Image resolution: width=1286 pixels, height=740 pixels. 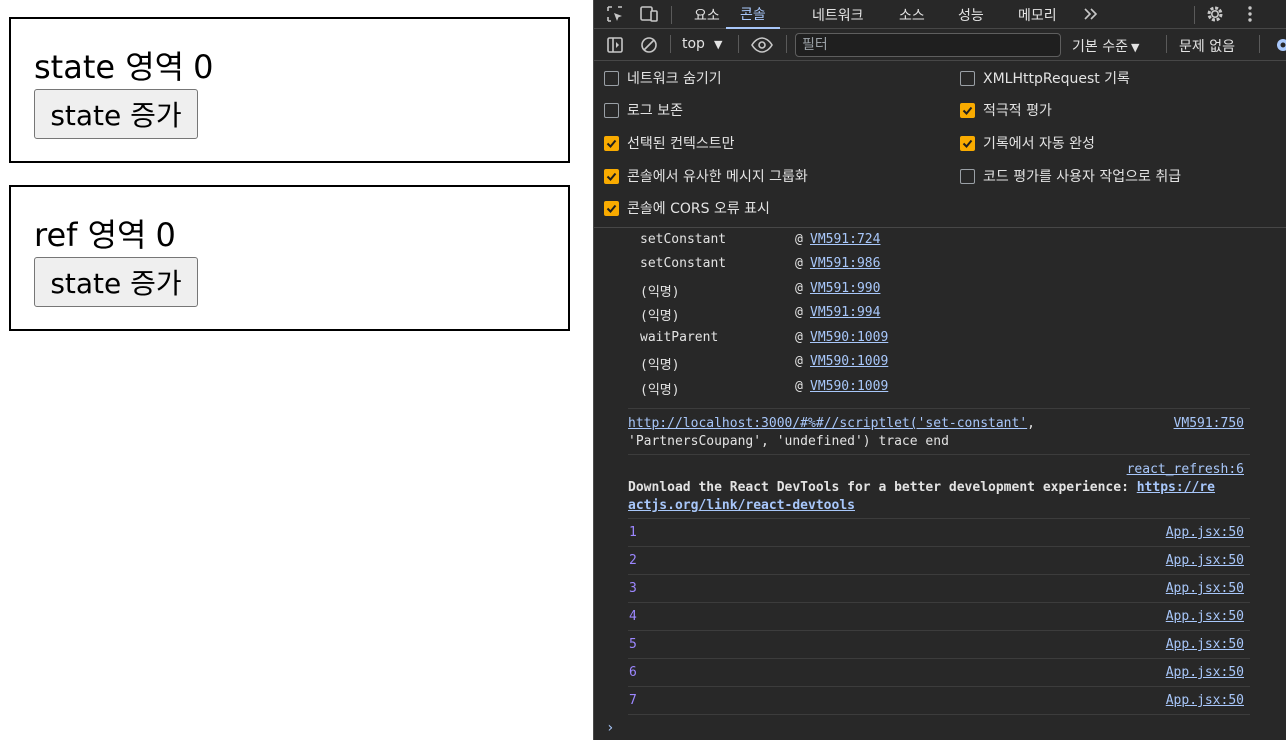 I want to click on console-prompt-icon: ›, so click(x=610, y=728).